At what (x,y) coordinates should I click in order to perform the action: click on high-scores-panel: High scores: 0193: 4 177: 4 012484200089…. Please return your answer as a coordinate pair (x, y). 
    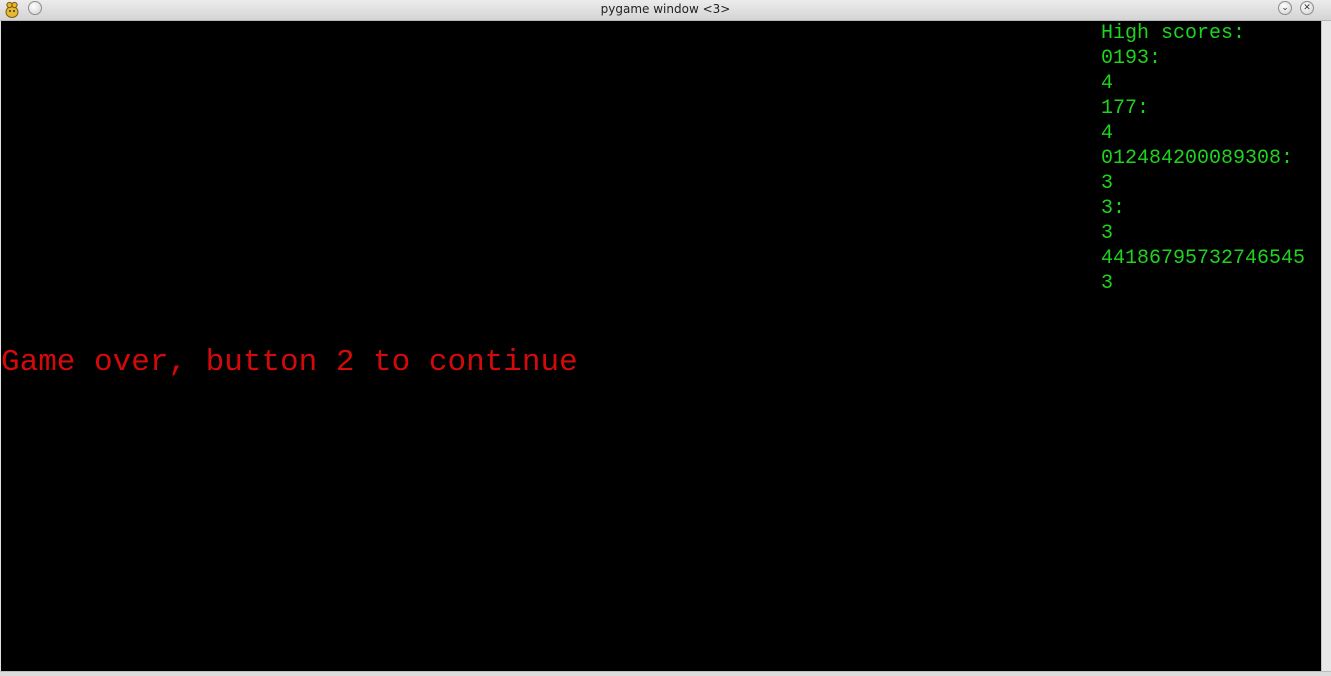
    Looking at the image, I should click on (1211, 158).